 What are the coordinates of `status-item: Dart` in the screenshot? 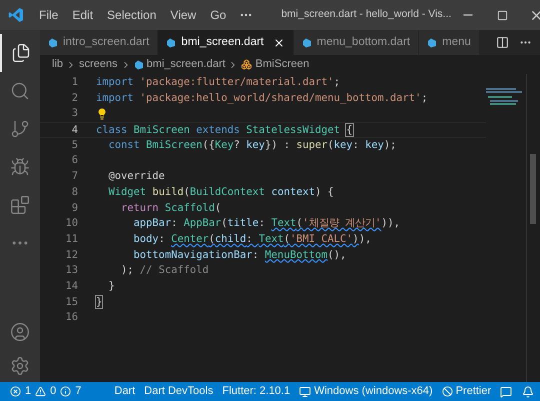 It's located at (125, 391).